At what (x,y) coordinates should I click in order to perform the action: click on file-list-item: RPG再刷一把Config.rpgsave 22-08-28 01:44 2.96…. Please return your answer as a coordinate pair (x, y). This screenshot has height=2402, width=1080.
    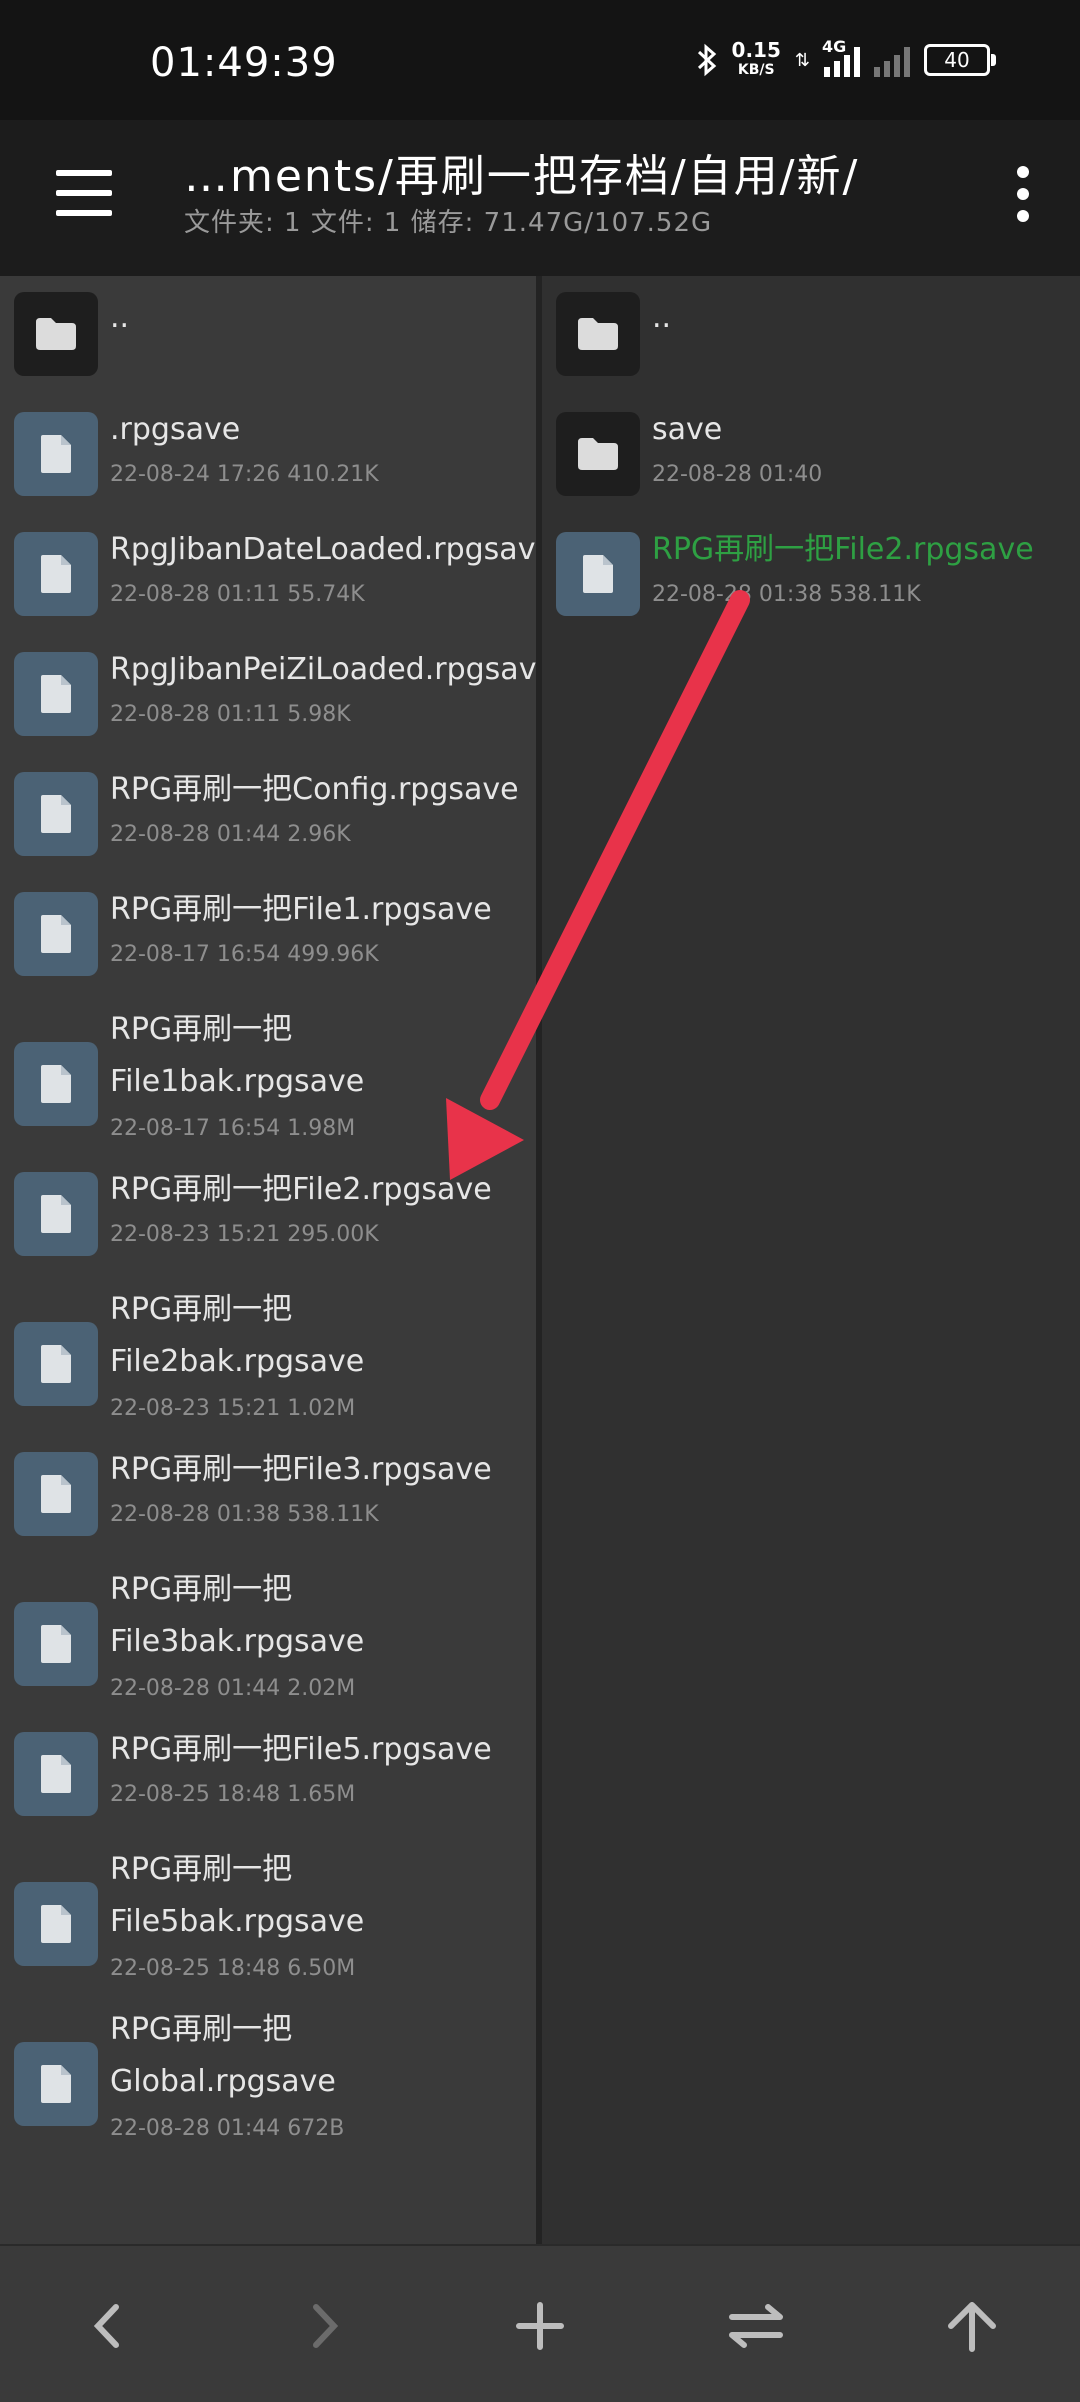
    Looking at the image, I should click on (275, 832).